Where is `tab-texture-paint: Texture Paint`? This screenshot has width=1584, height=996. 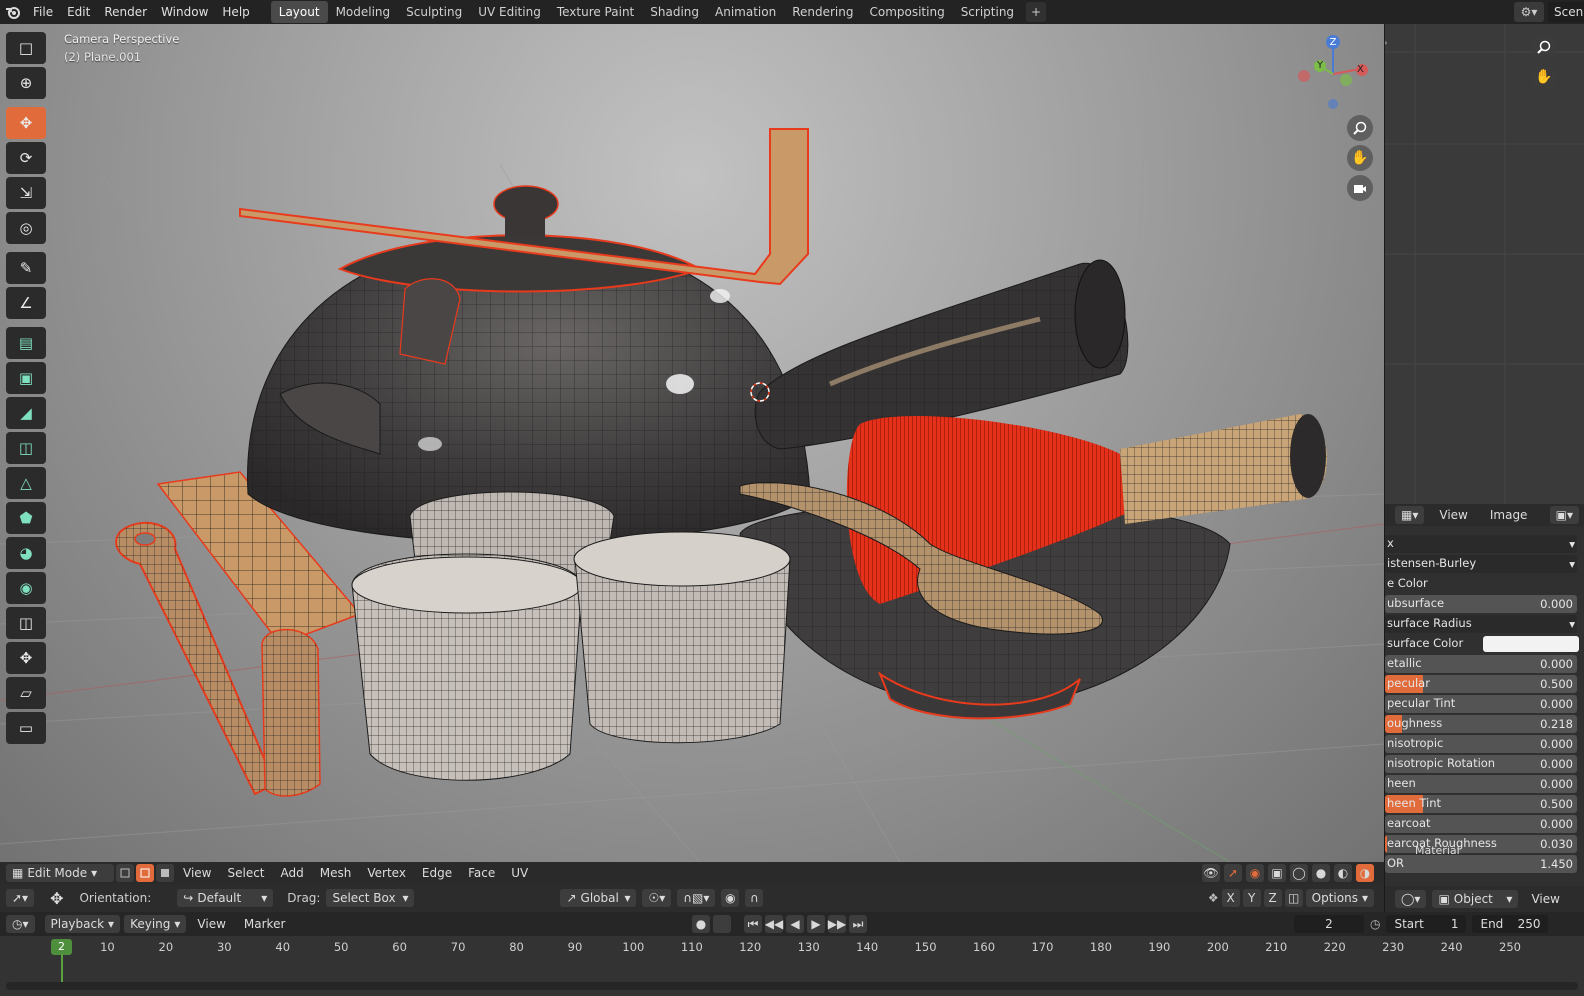 tab-texture-paint: Texture Paint is located at coordinates (595, 12).